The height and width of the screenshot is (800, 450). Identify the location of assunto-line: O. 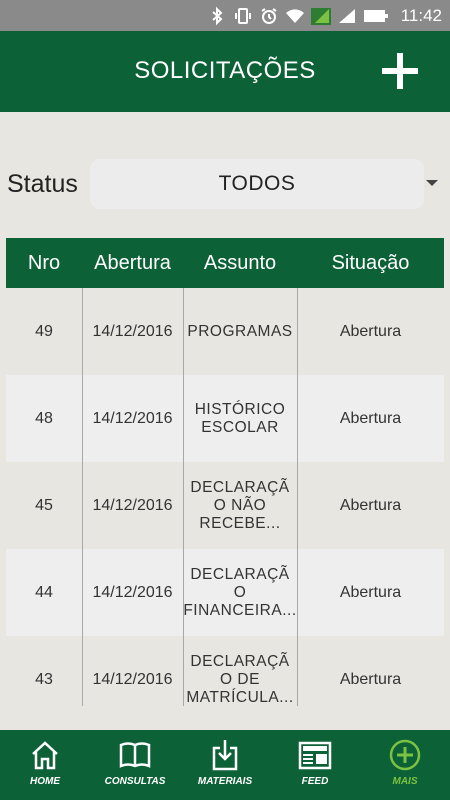
(240, 592).